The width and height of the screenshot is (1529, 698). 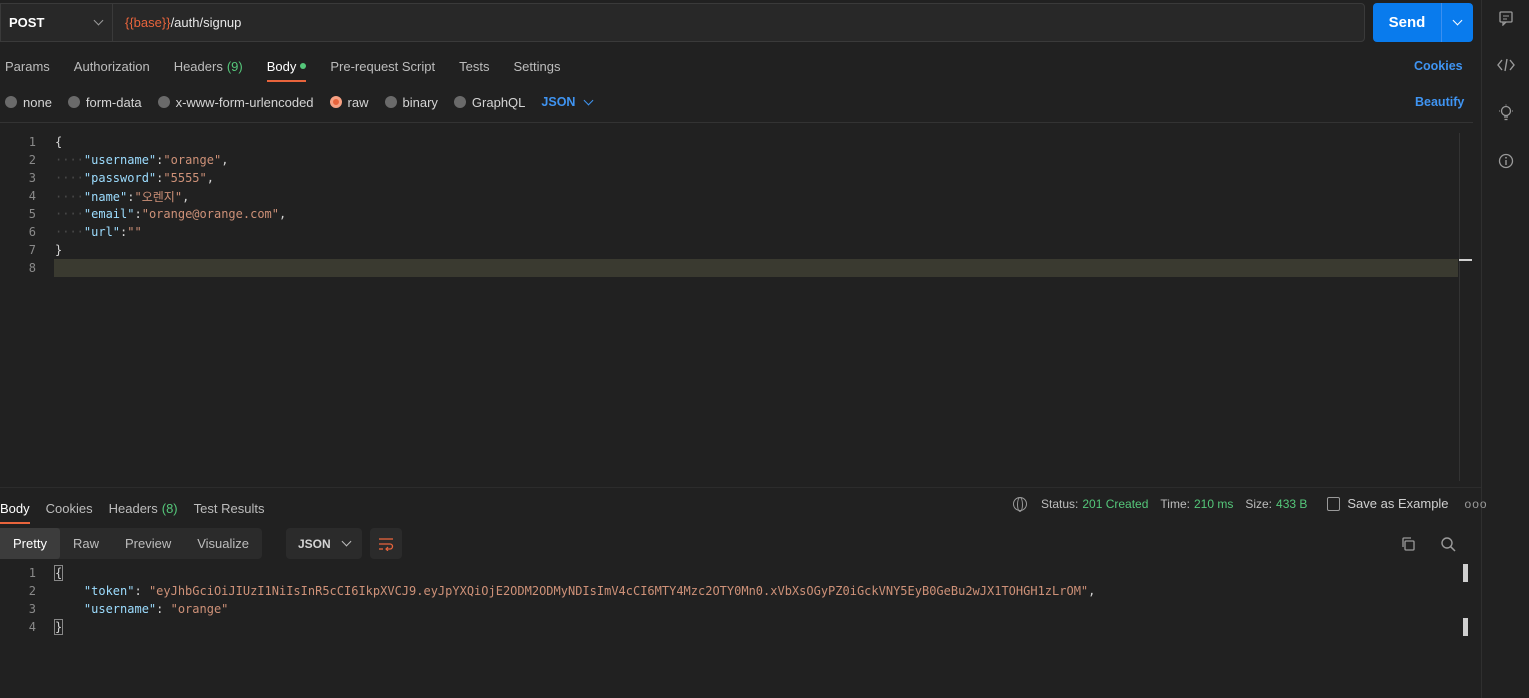 What do you see at coordinates (411, 102) in the screenshot?
I see `body-type-binary: binary` at bounding box center [411, 102].